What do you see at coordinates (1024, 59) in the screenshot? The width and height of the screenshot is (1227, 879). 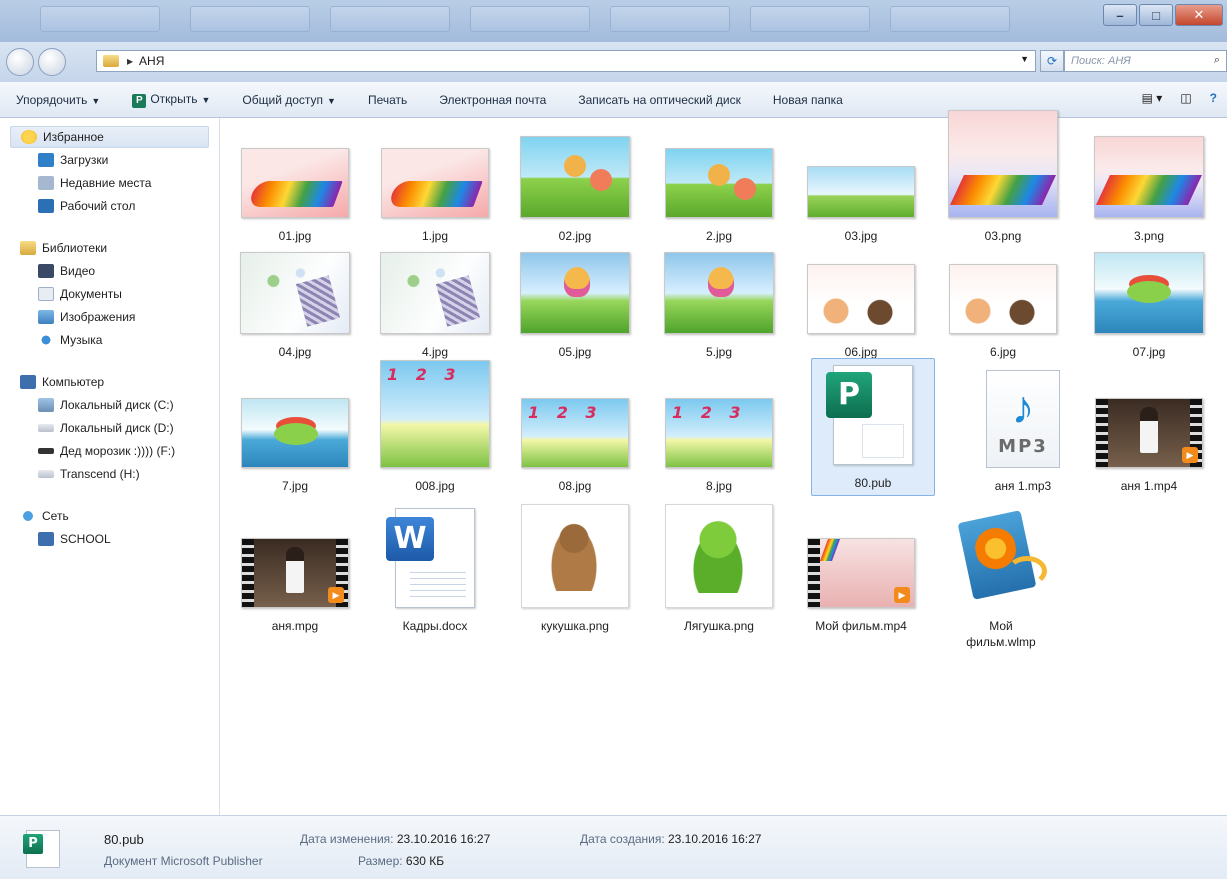 I see `address-dropdown-icon: ▼` at bounding box center [1024, 59].